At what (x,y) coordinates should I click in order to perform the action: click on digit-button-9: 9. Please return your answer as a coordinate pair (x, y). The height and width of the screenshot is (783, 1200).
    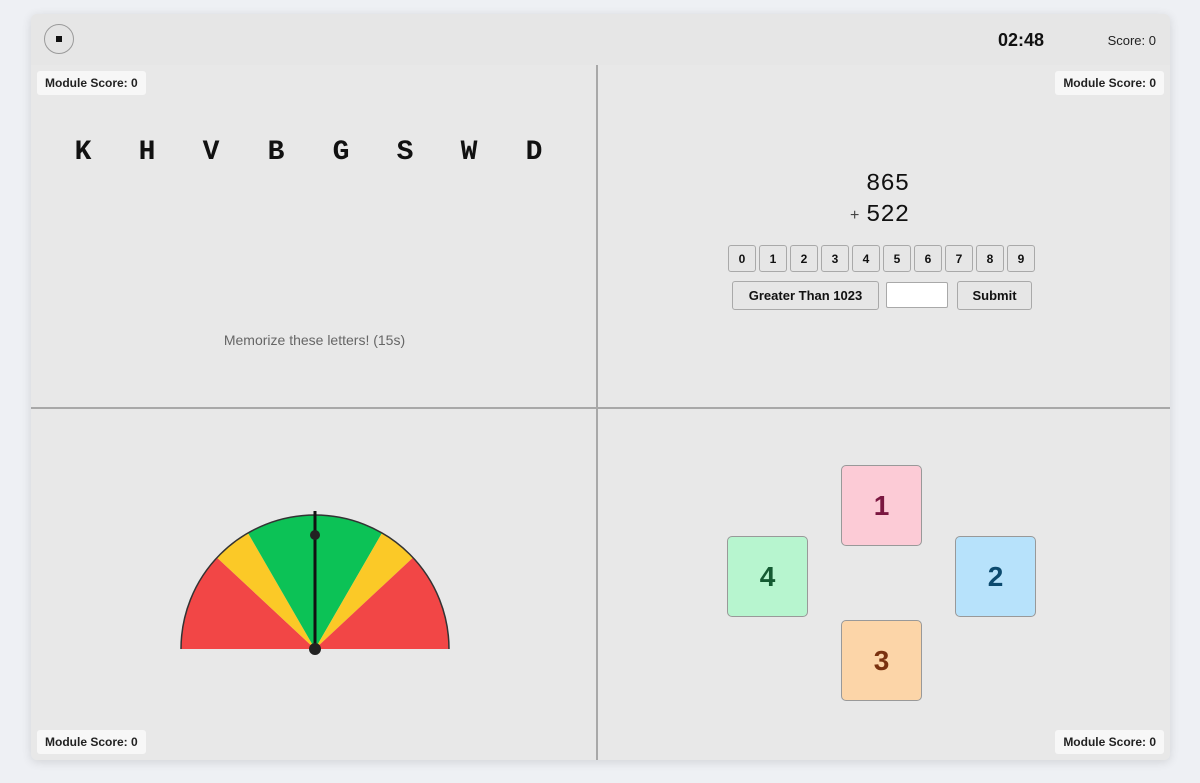
    Looking at the image, I should click on (1021, 258).